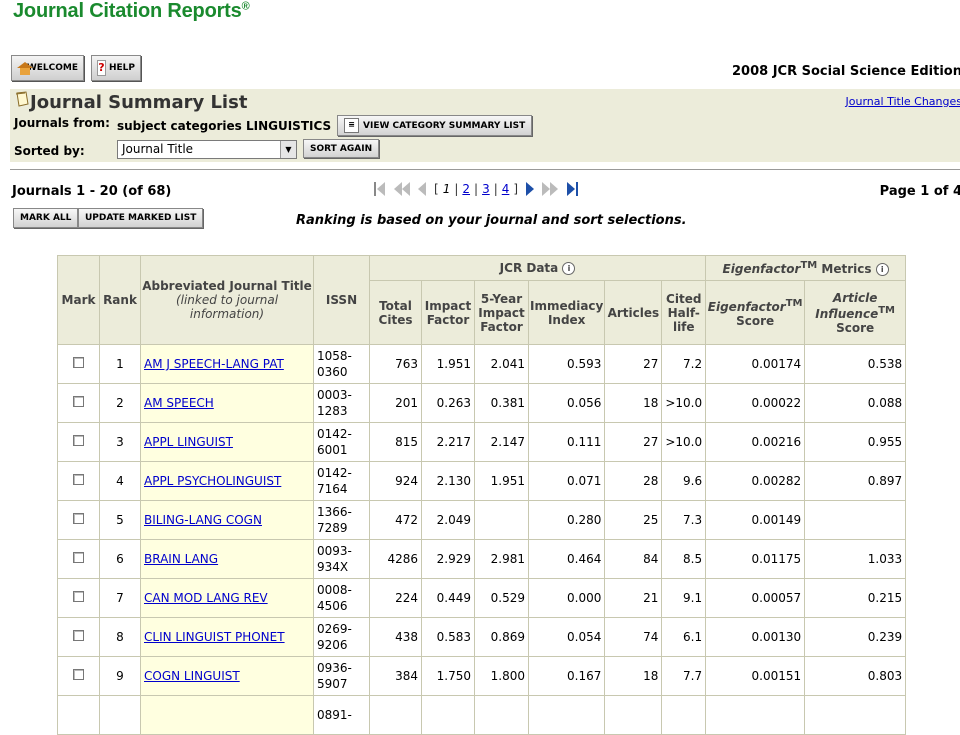 The height and width of the screenshot is (735, 960). I want to click on rank-cell: 4, so click(120, 481).